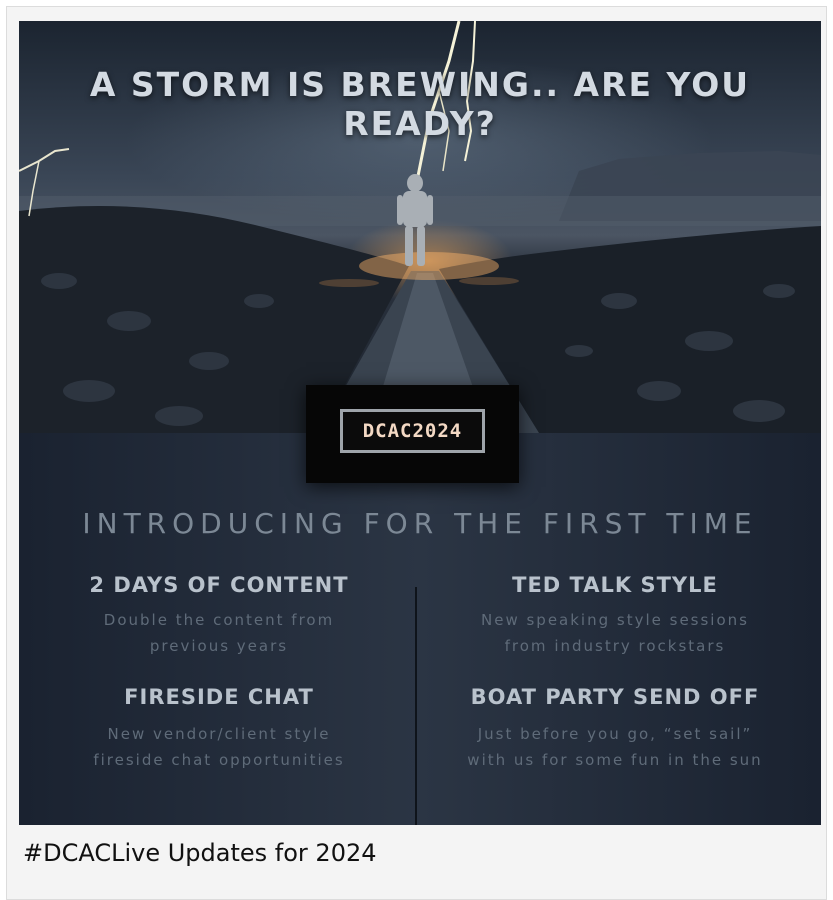  I want to click on feature-title-boat: BOAT PARTY SEND OFF, so click(615, 697).